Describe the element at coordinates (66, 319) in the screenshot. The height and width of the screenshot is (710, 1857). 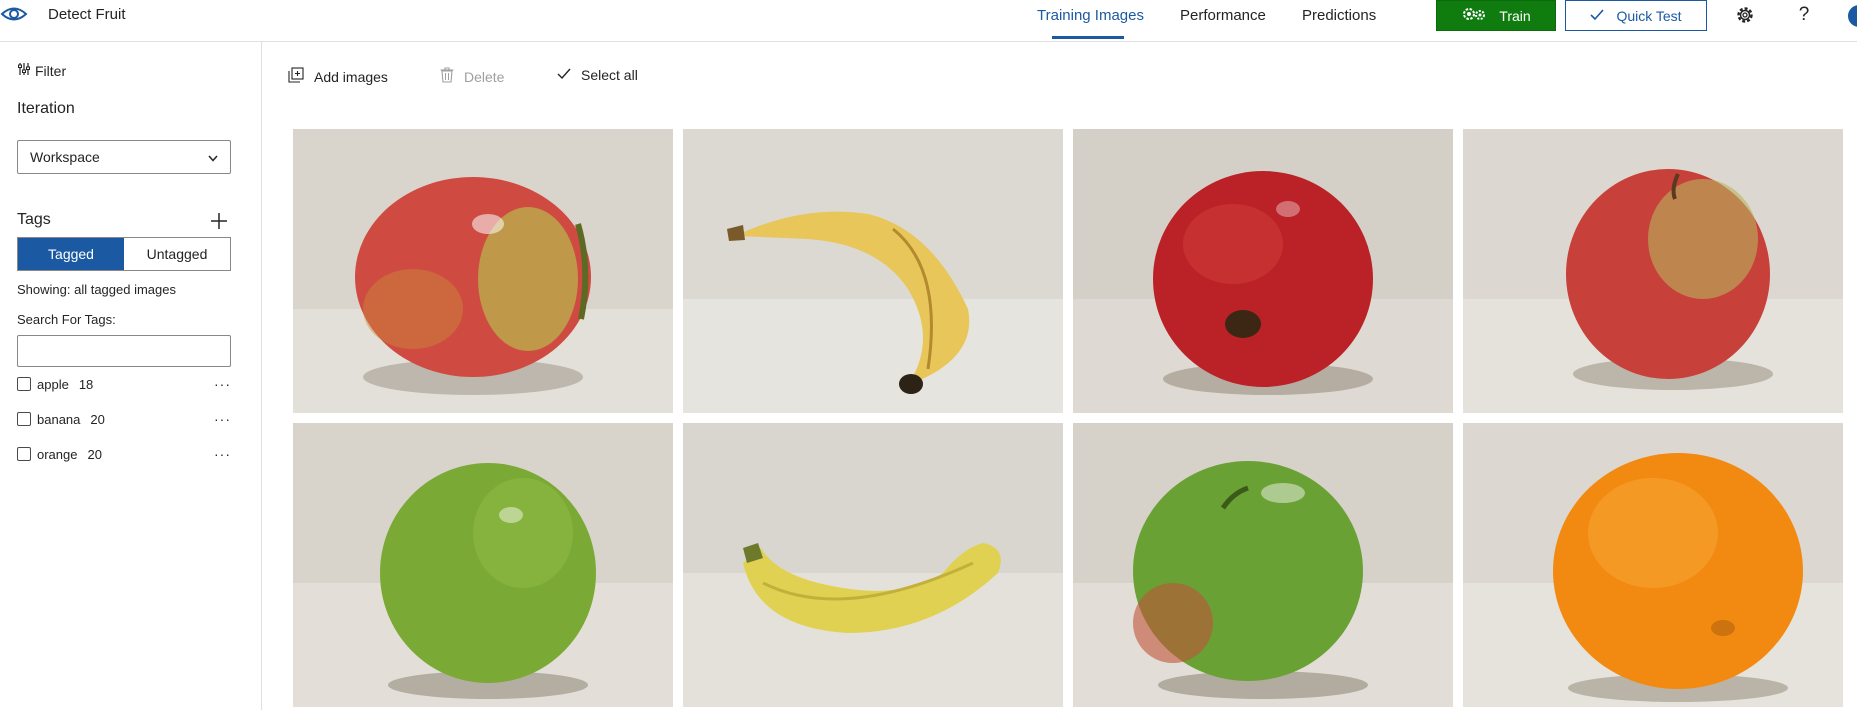
I see `search-tags-label: Search For Tags:` at that location.